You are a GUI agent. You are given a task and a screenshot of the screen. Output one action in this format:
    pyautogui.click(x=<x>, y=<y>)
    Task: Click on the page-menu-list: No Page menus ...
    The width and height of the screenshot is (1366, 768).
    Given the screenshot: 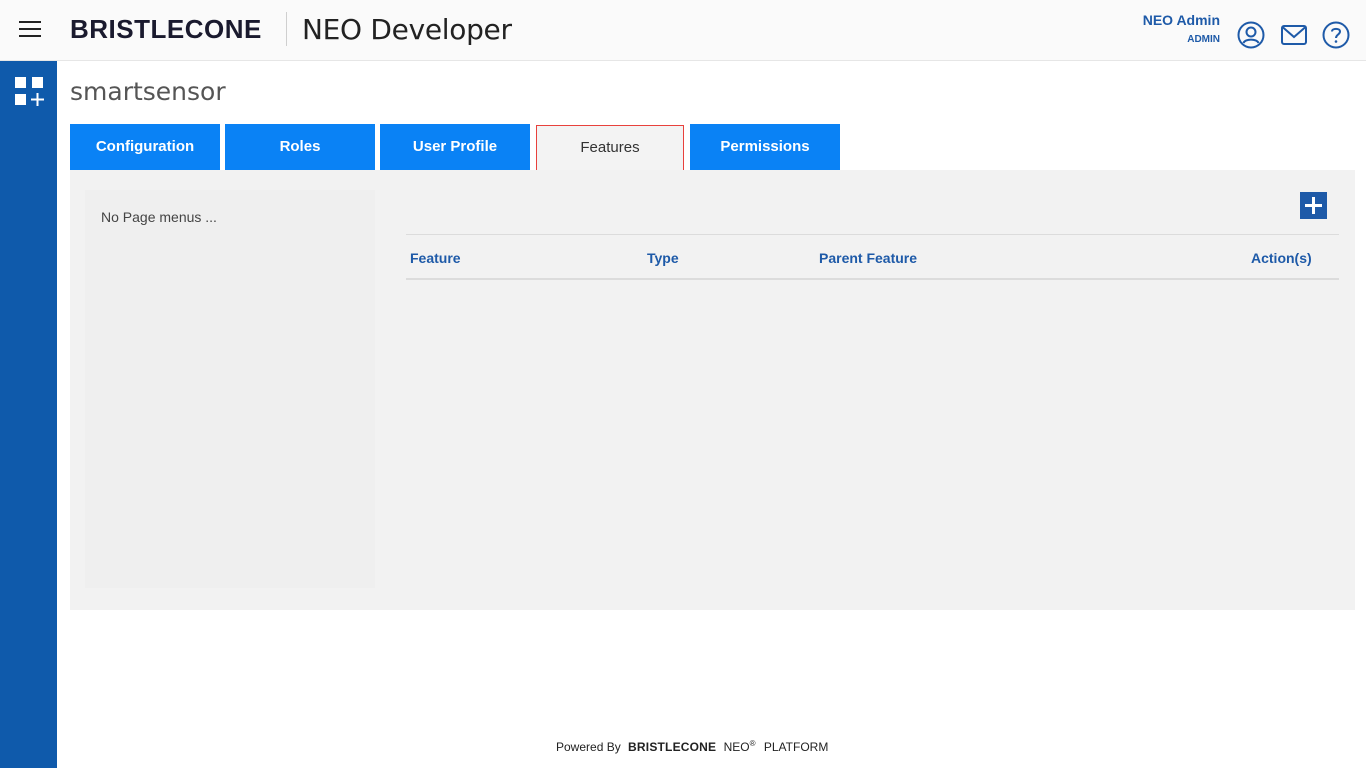 What is the action you would take?
    pyautogui.click(x=230, y=389)
    